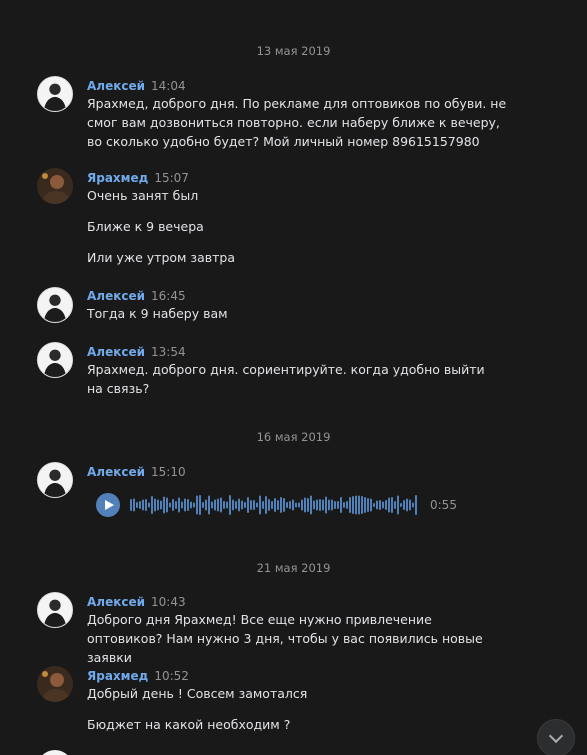  Describe the element at coordinates (168, 296) in the screenshot. I see `message-time: 16:45` at that location.